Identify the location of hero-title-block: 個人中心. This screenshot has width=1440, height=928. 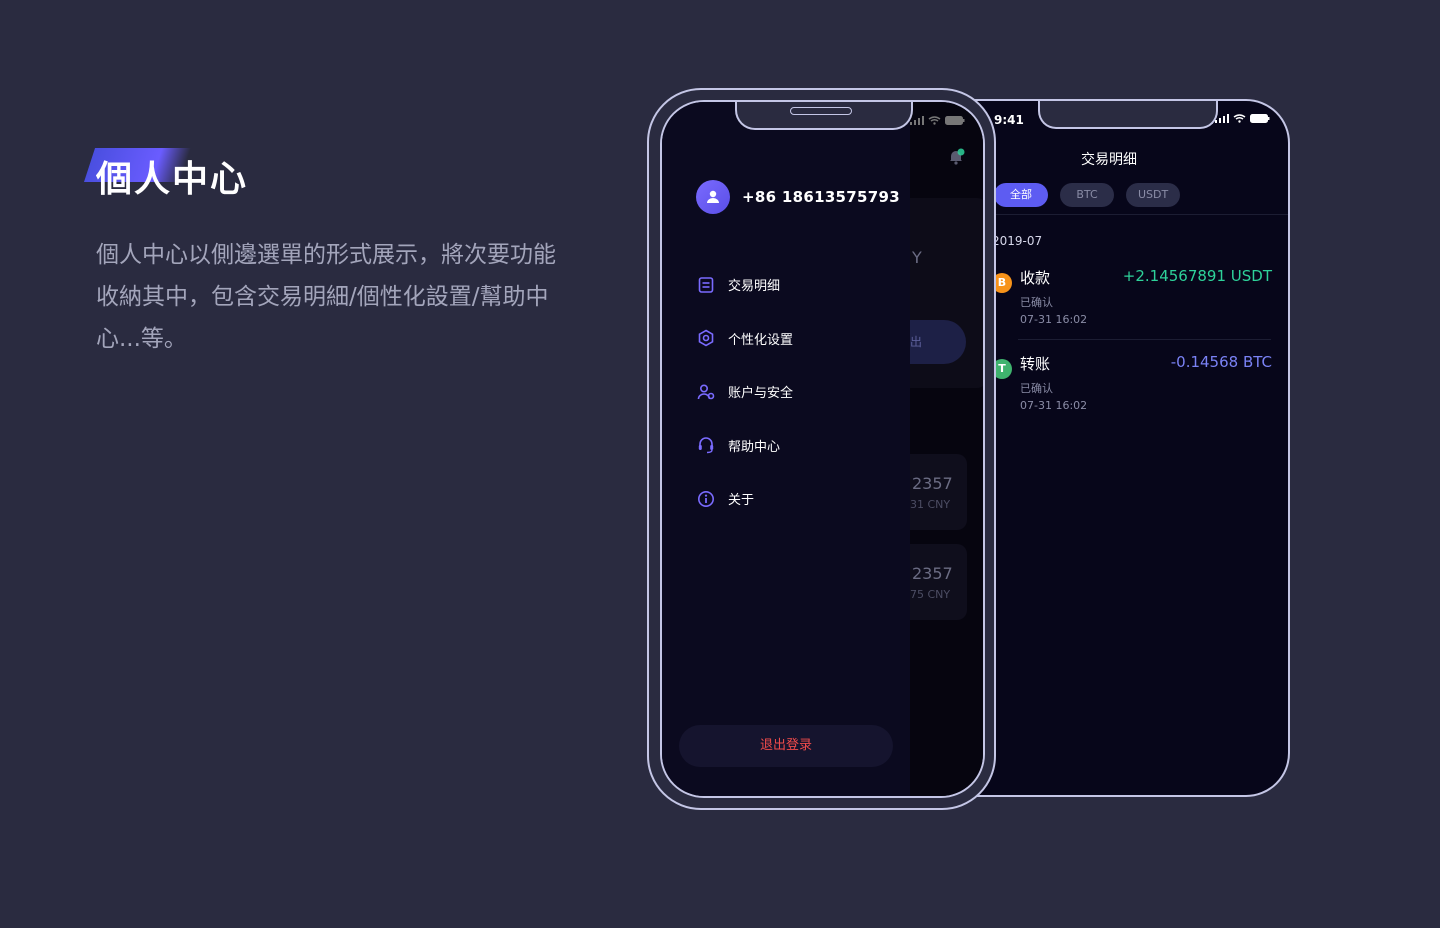
(184, 176).